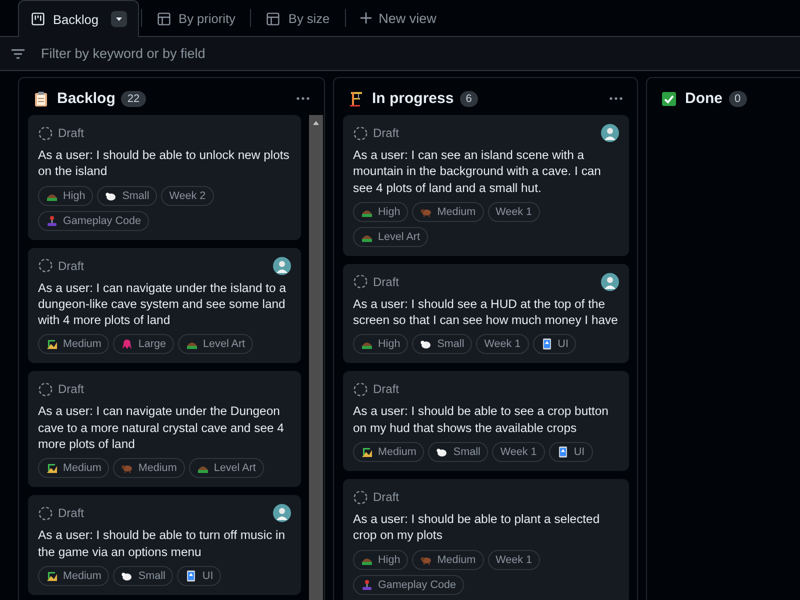 The image size is (800, 600). I want to click on view-tab: Backlog, so click(78, 18).